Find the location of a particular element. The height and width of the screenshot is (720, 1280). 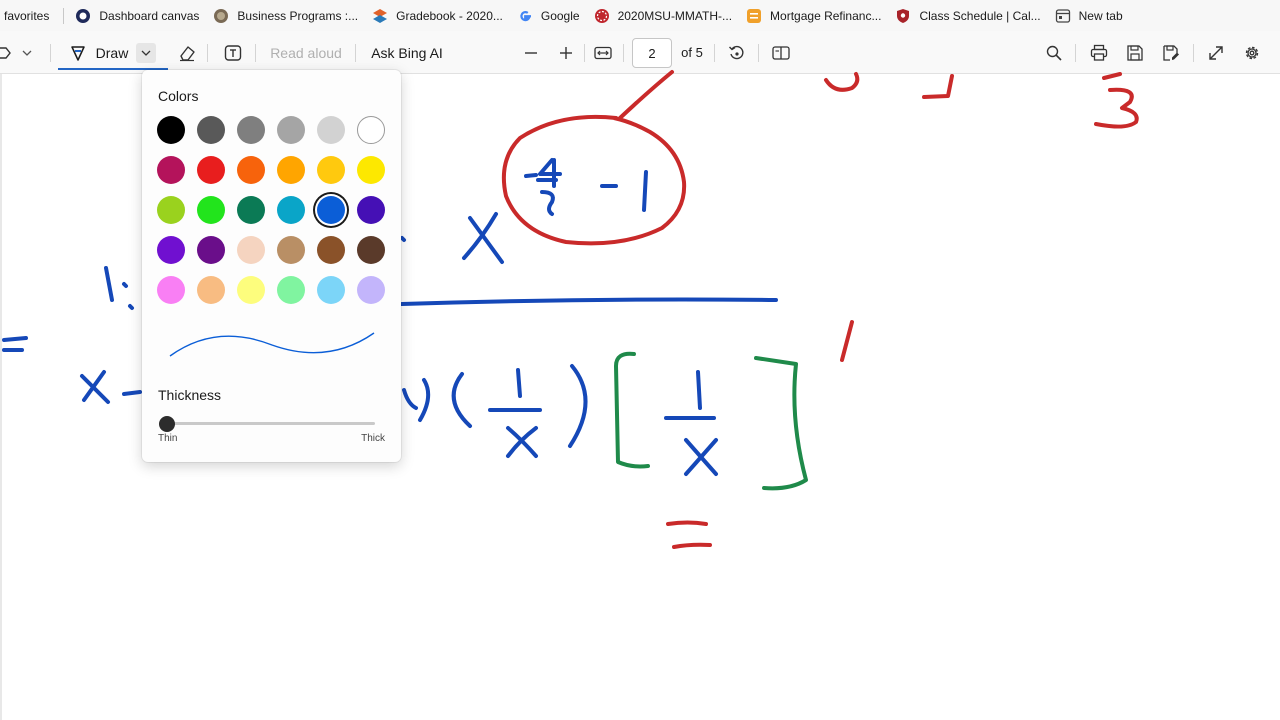

thickness-slider-track is located at coordinates (267, 423).